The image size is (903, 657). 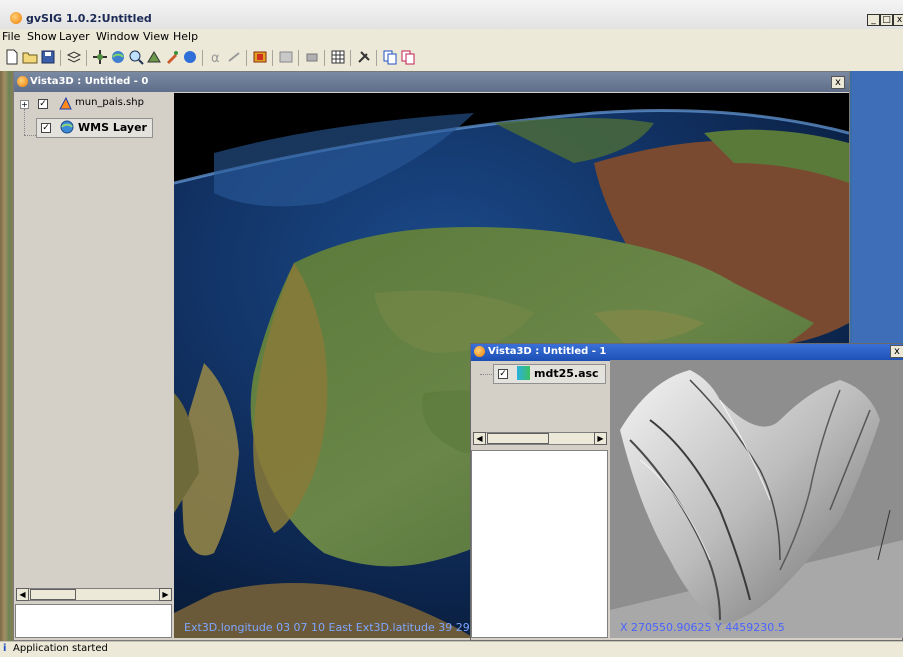 I want to click on layer-checkbox-wms: ✓, so click(x=46, y=128).